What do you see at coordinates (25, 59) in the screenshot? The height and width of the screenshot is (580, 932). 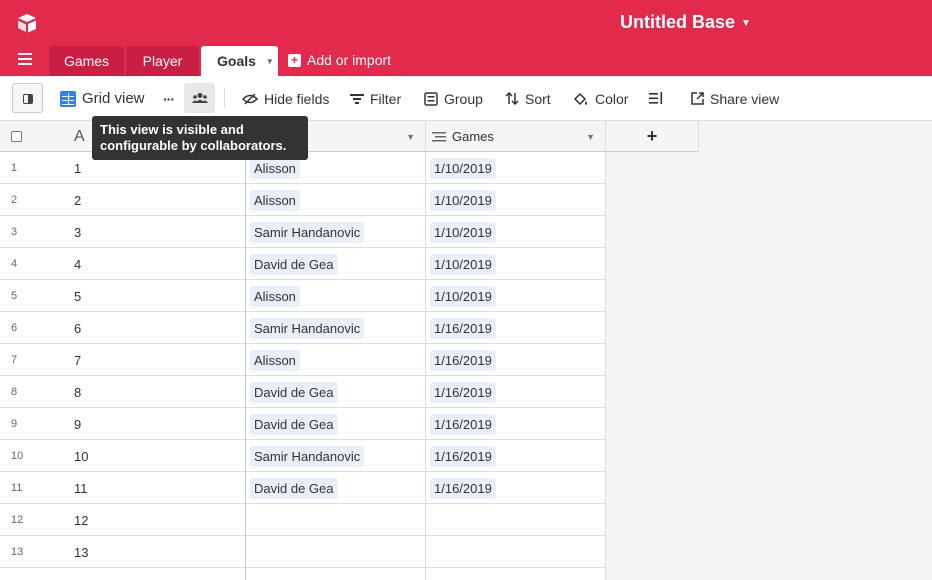 I see `menu-icon` at bounding box center [25, 59].